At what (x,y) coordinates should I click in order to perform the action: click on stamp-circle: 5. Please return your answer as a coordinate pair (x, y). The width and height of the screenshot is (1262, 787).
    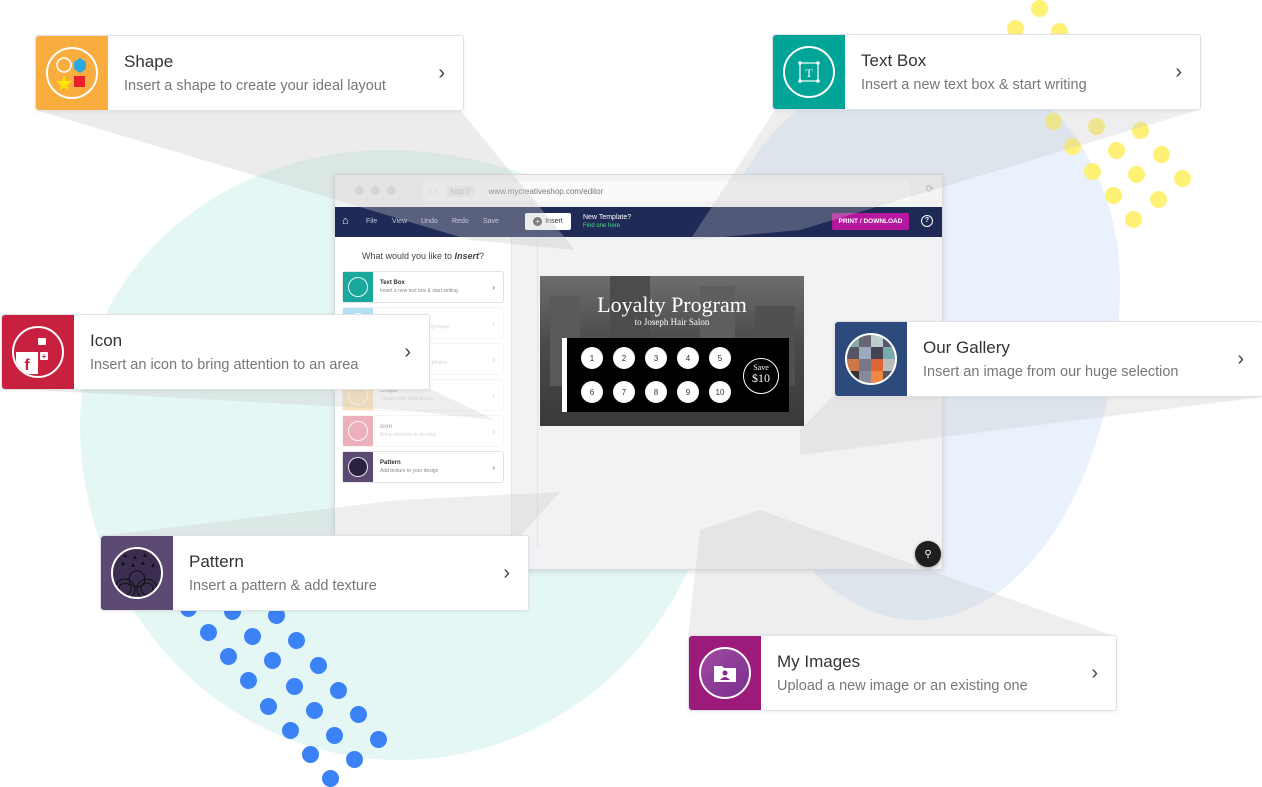
    Looking at the image, I should click on (720, 358).